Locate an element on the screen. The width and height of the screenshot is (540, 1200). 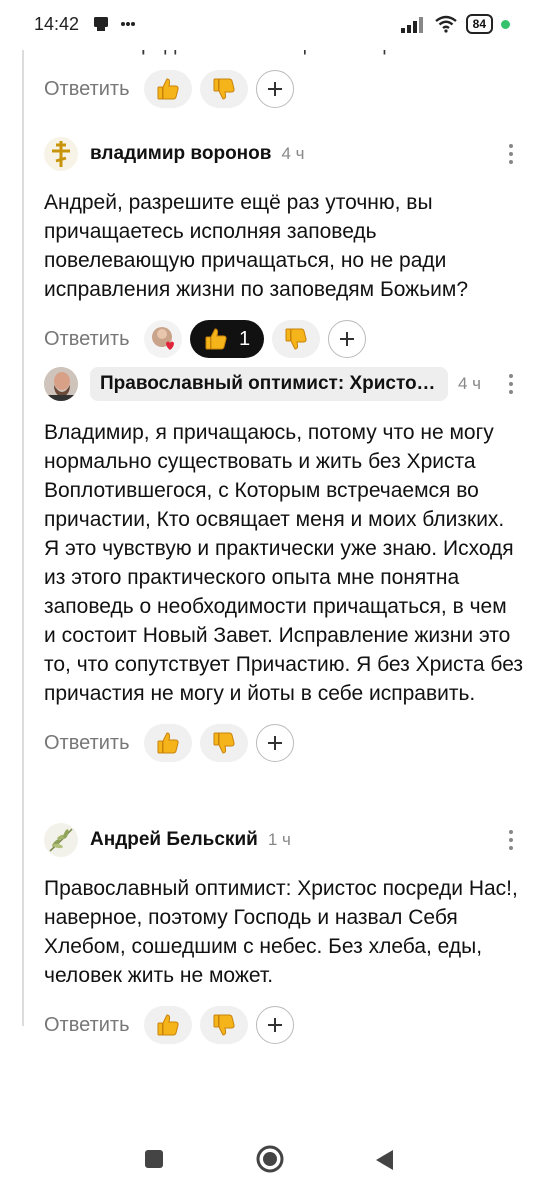
like-button-active: 1 is located at coordinates (226, 339).